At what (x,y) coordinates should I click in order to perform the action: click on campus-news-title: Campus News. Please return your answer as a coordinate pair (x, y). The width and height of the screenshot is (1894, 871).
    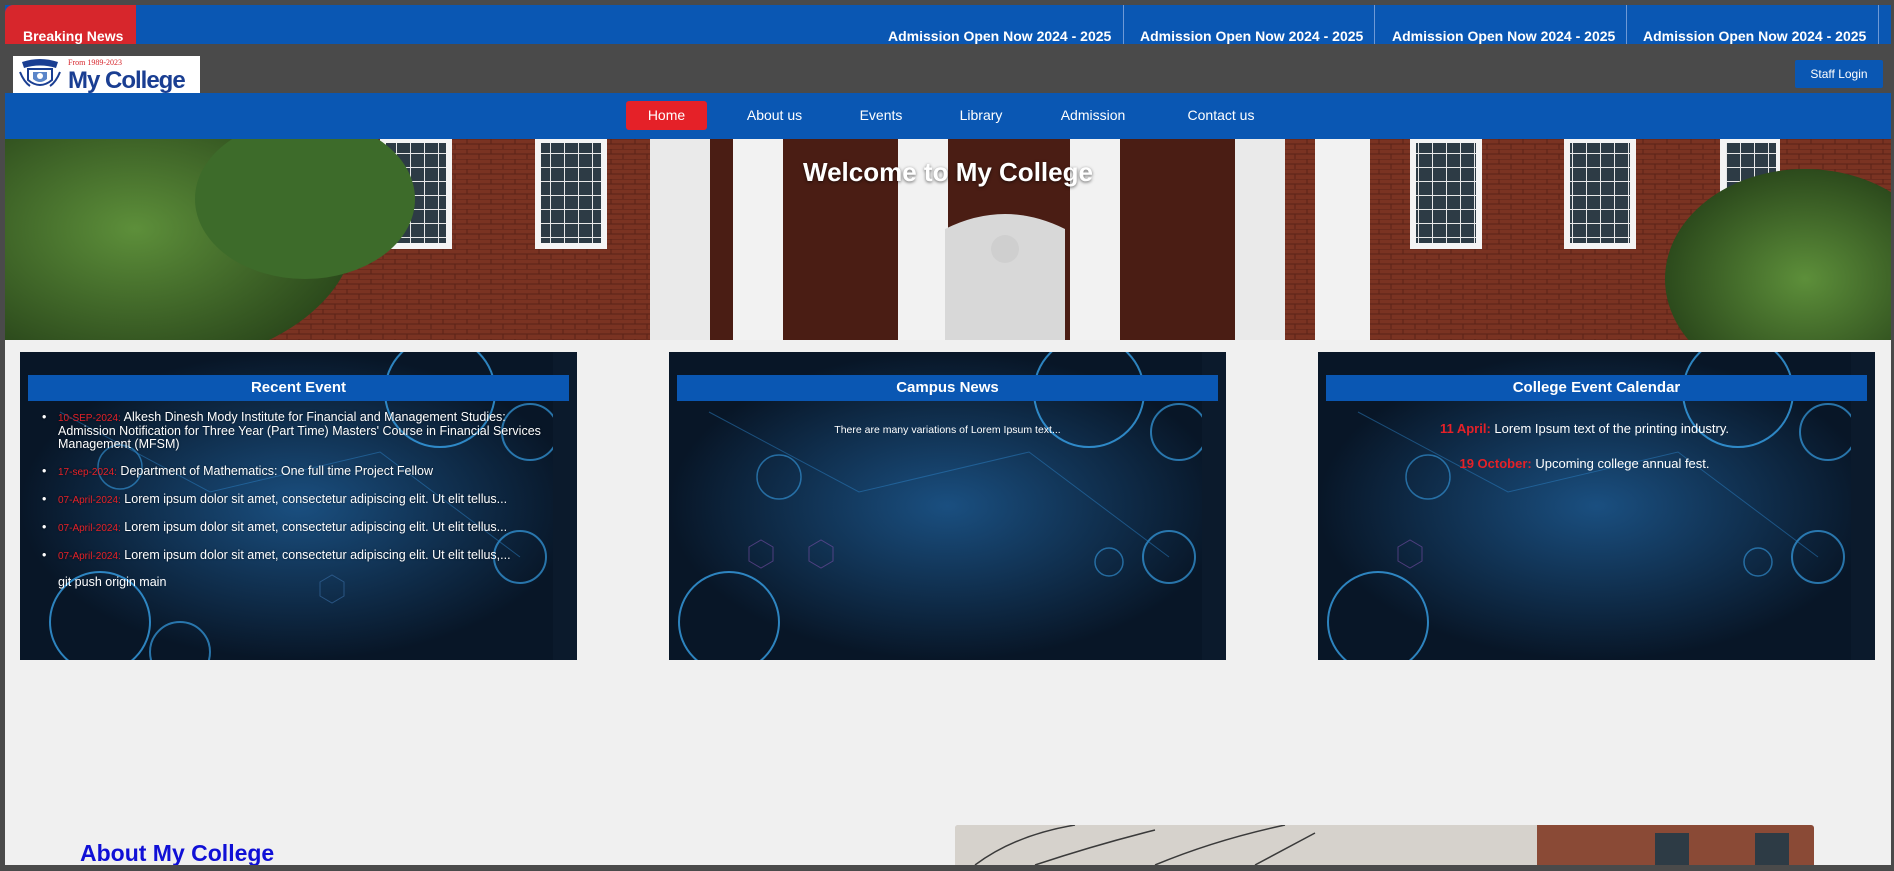
    Looking at the image, I should click on (947, 388).